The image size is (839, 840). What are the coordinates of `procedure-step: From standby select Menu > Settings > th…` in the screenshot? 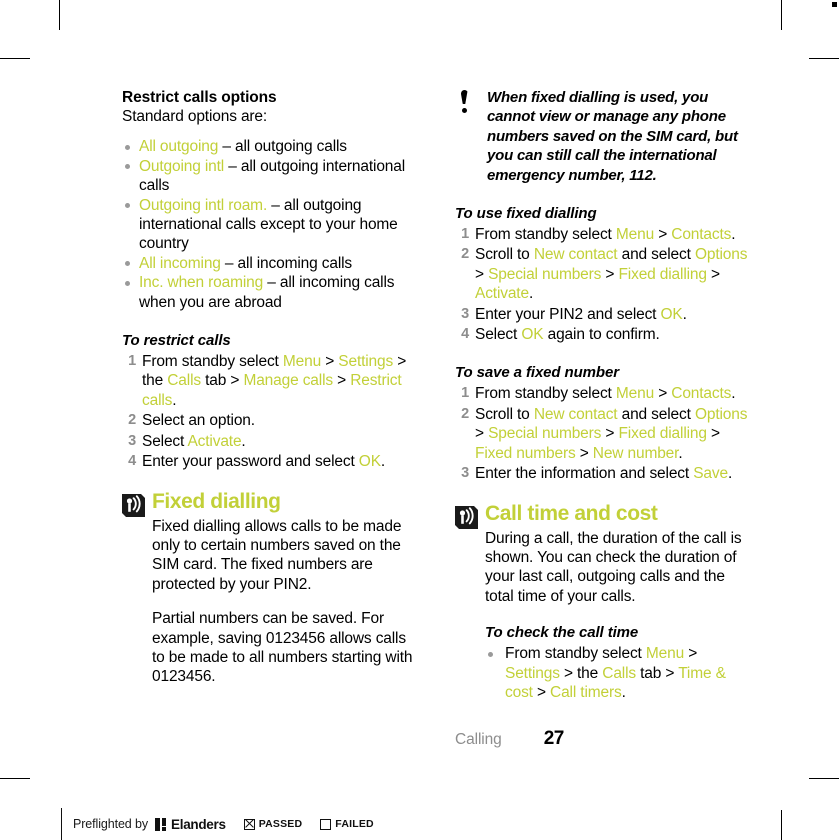 It's located at (620, 673).